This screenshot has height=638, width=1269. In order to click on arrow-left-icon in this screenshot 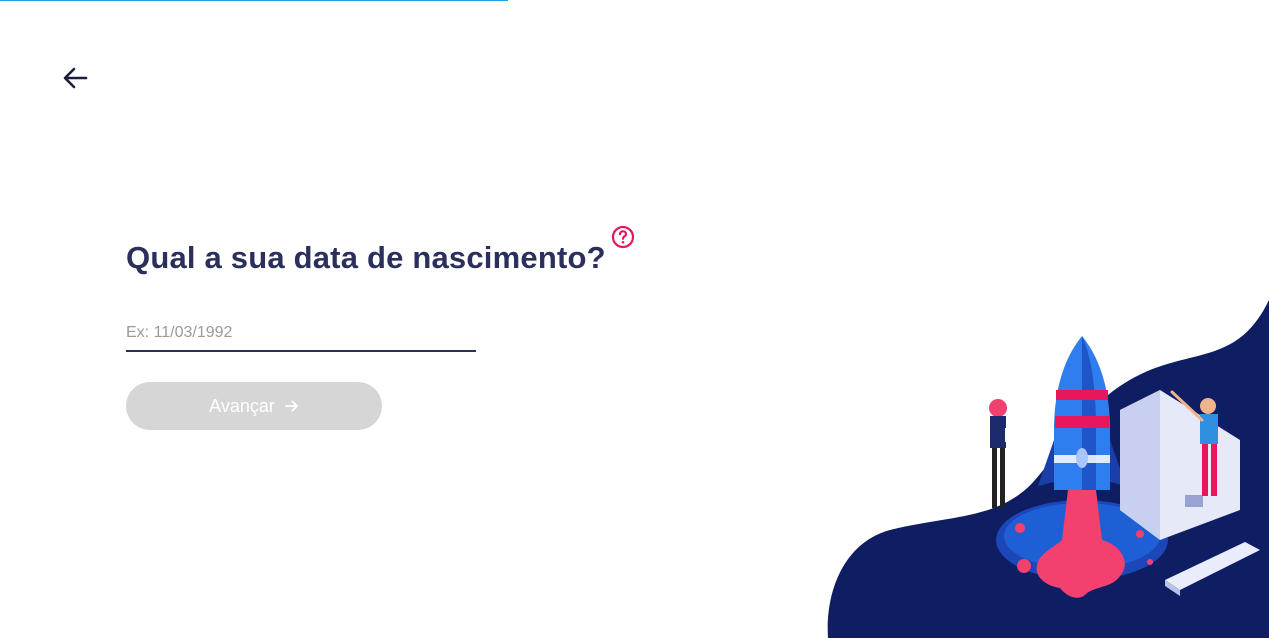, I will do `click(75, 78)`.